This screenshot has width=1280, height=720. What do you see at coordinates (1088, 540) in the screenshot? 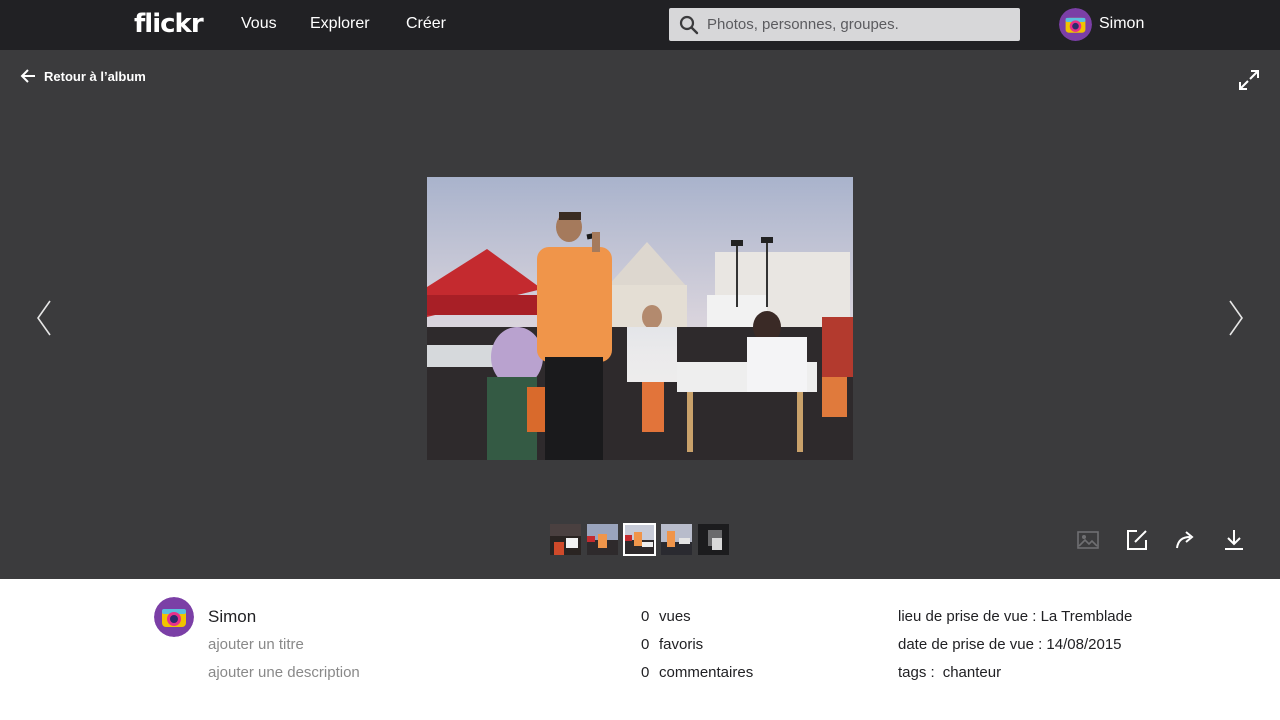
I see `image-icon` at bounding box center [1088, 540].